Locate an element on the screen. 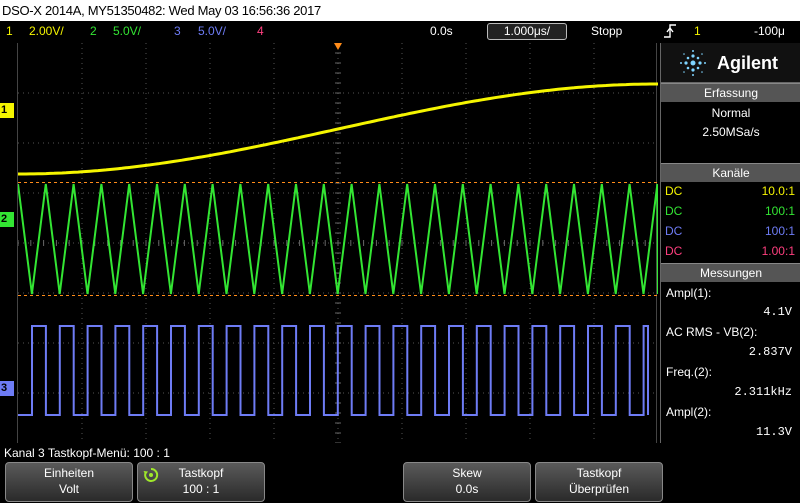 This screenshot has width=800, height=503. probe-check-softkey: Tastkopf Überprüfen is located at coordinates (599, 482).